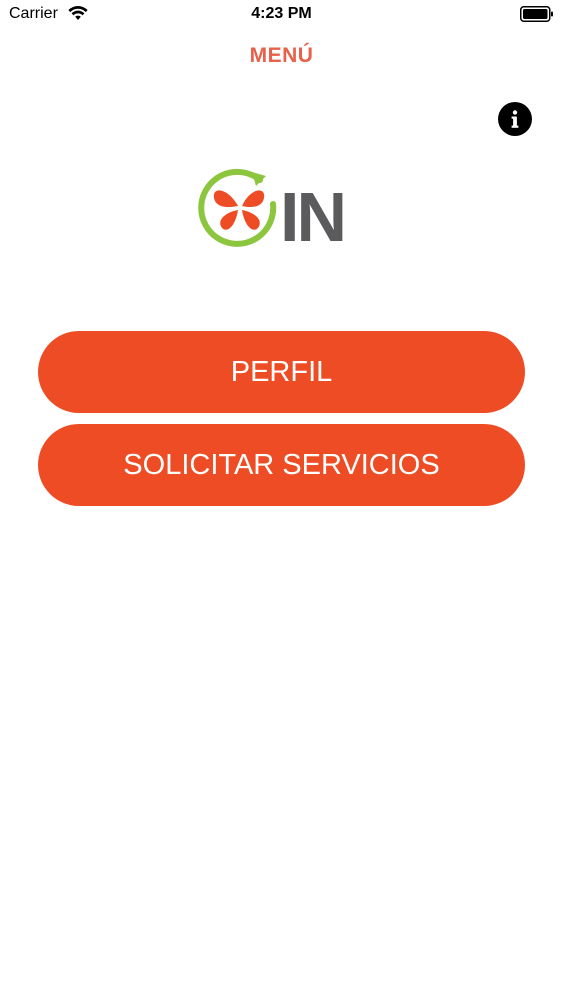 The image size is (563, 1000). I want to click on status-bar: Carrier 4:23 PM, so click(281, 15).